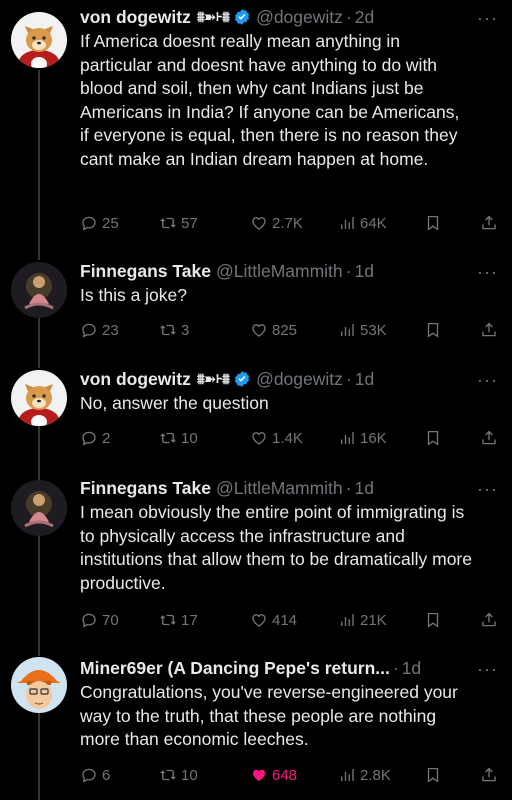  What do you see at coordinates (106, 775) in the screenshot?
I see `reply-count: 6` at bounding box center [106, 775].